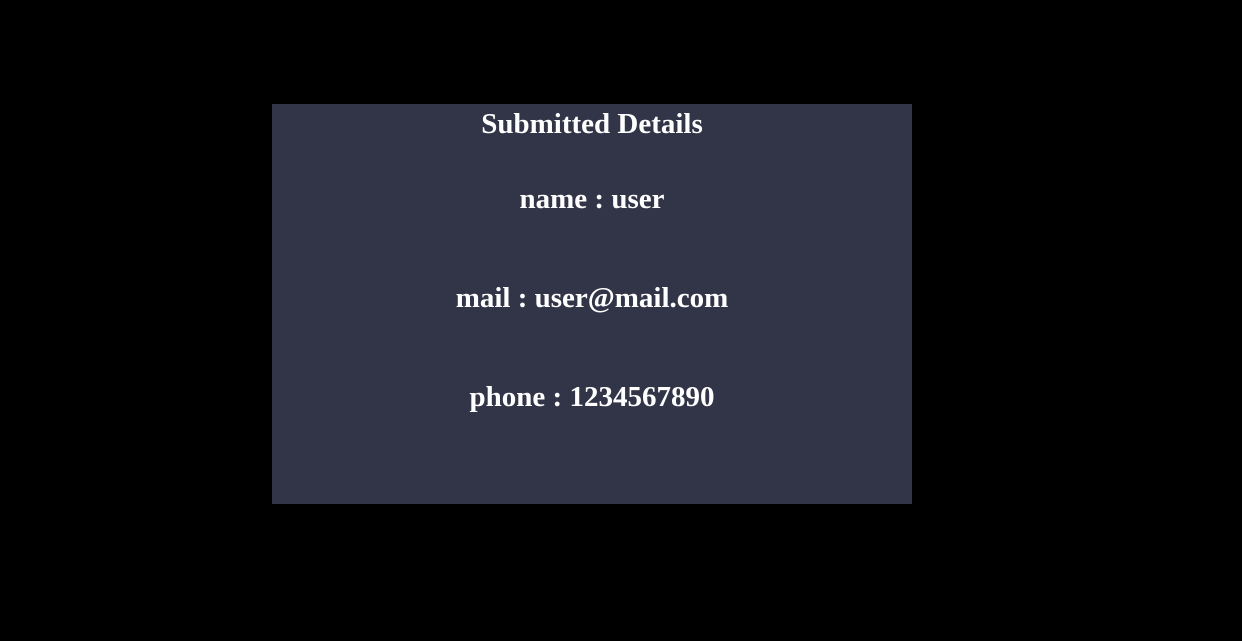  I want to click on card-title: Submitted Details, so click(592, 124).